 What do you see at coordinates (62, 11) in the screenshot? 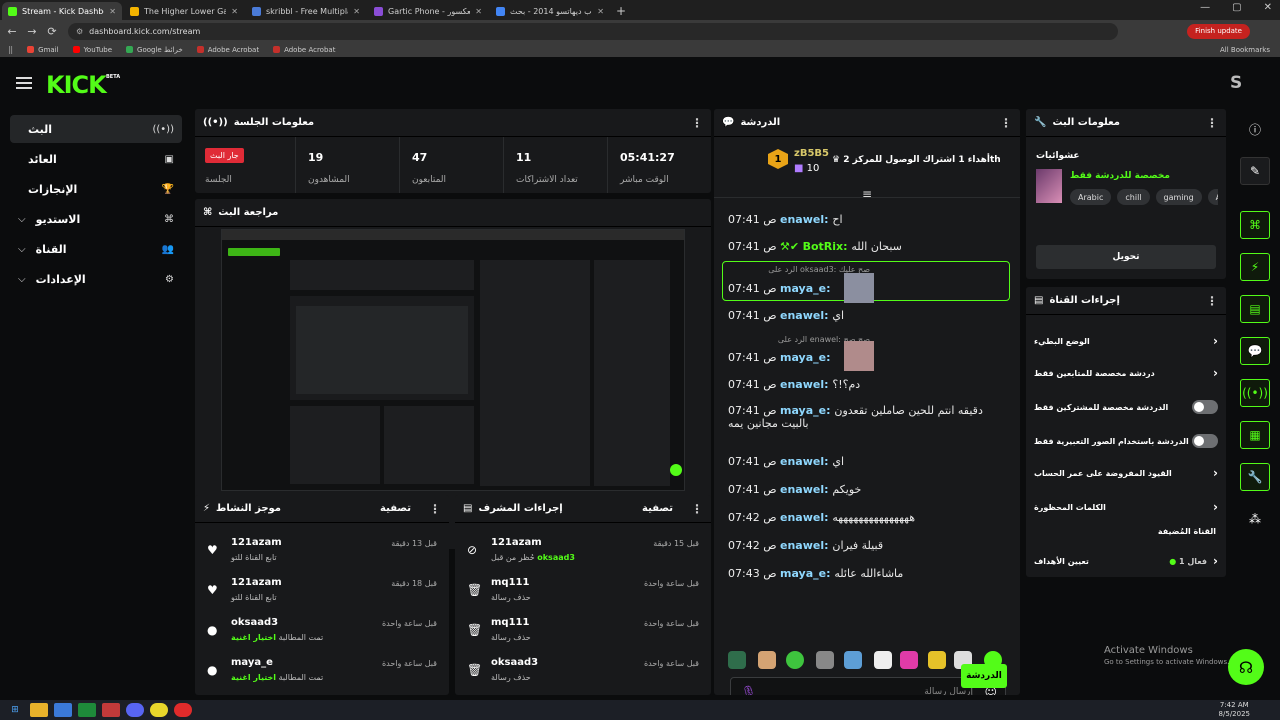
I see `browser-tab: Stream - Kick Dashboard ✕` at bounding box center [62, 11].